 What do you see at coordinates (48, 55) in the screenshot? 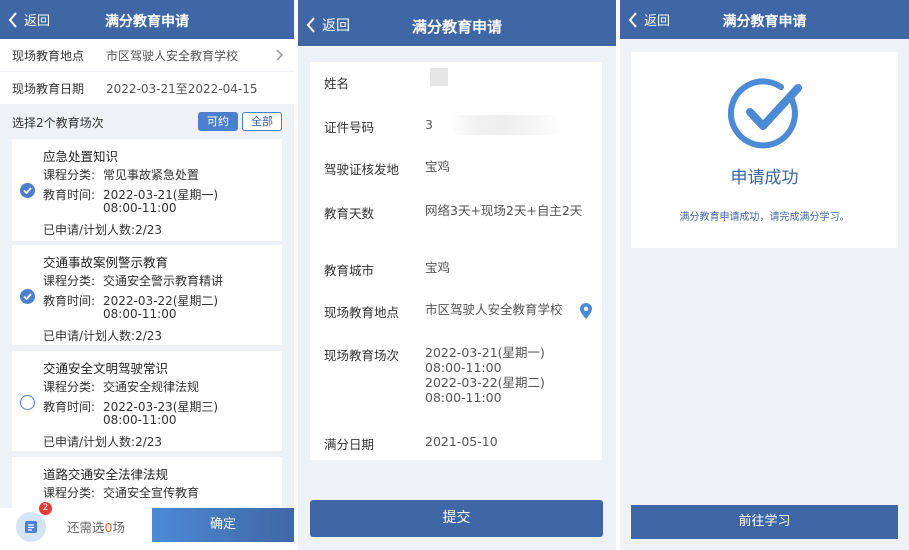
I see `location-label: 现场教育地点` at bounding box center [48, 55].